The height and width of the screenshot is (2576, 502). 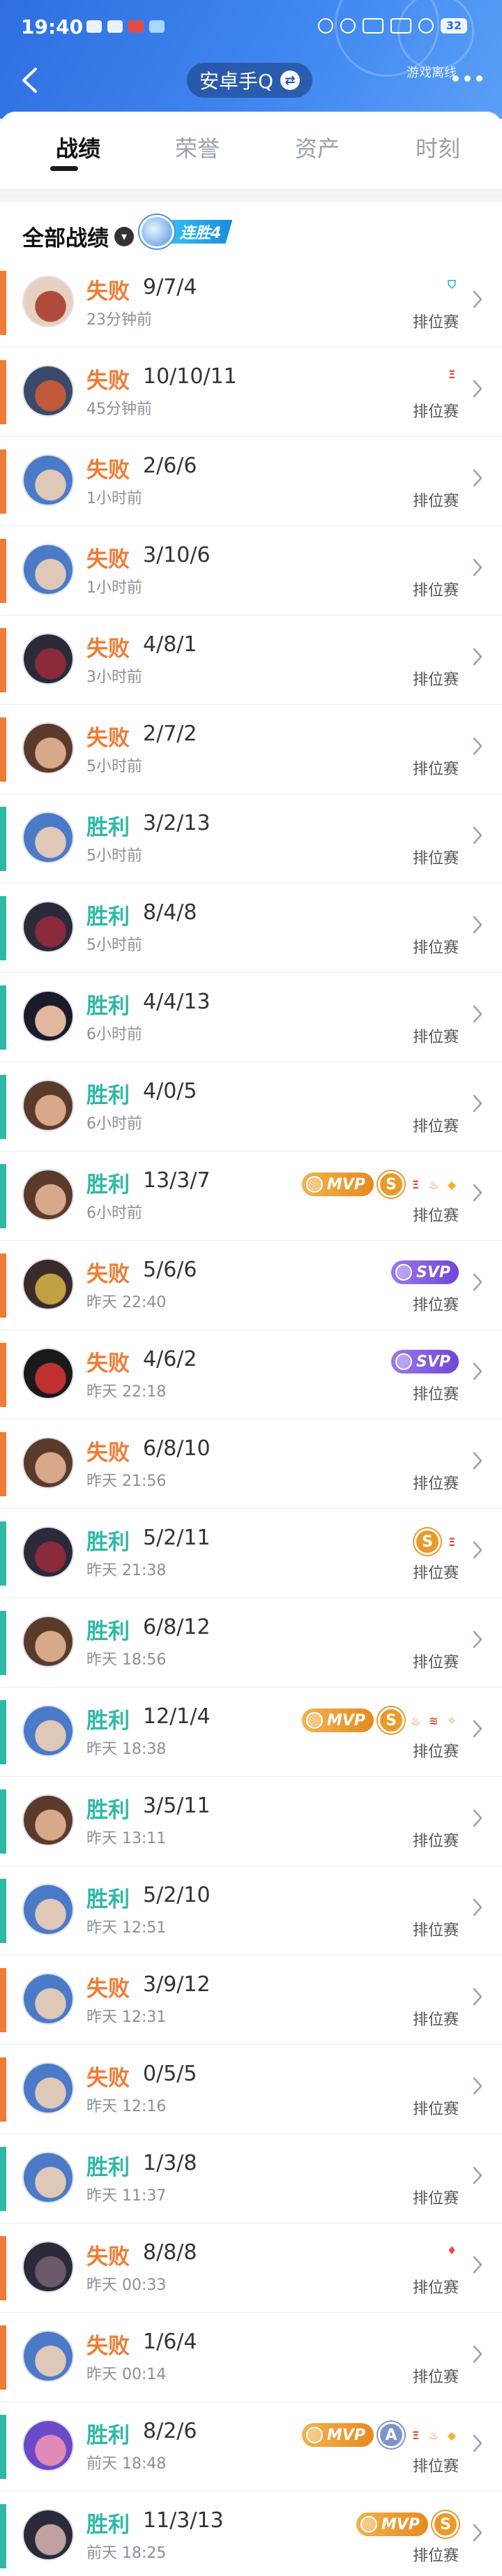 I want to click on match-row: 胜利 5/2/11 昨天 21:38 SΞ 排位赛, so click(x=251, y=1554).